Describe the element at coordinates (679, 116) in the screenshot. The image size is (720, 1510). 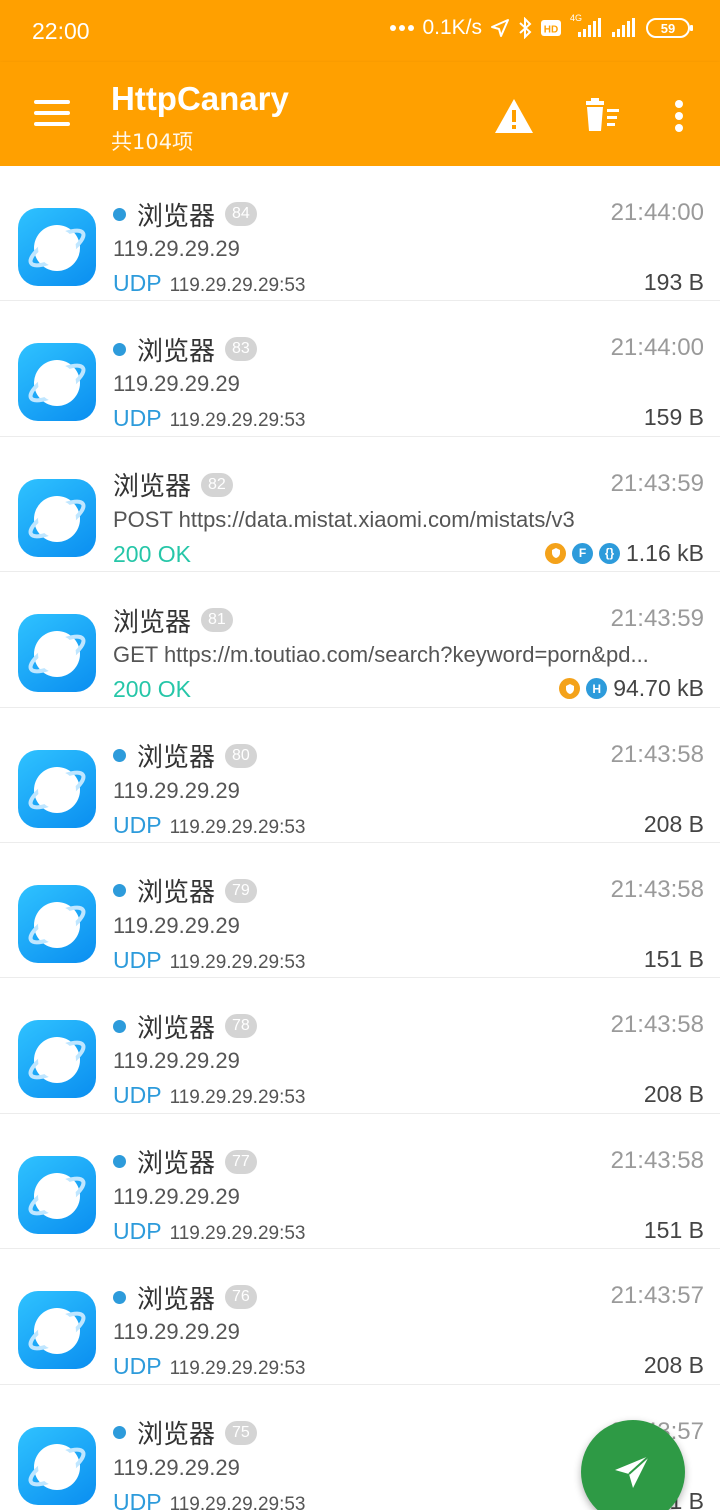
I see `more-vert-icon` at that location.